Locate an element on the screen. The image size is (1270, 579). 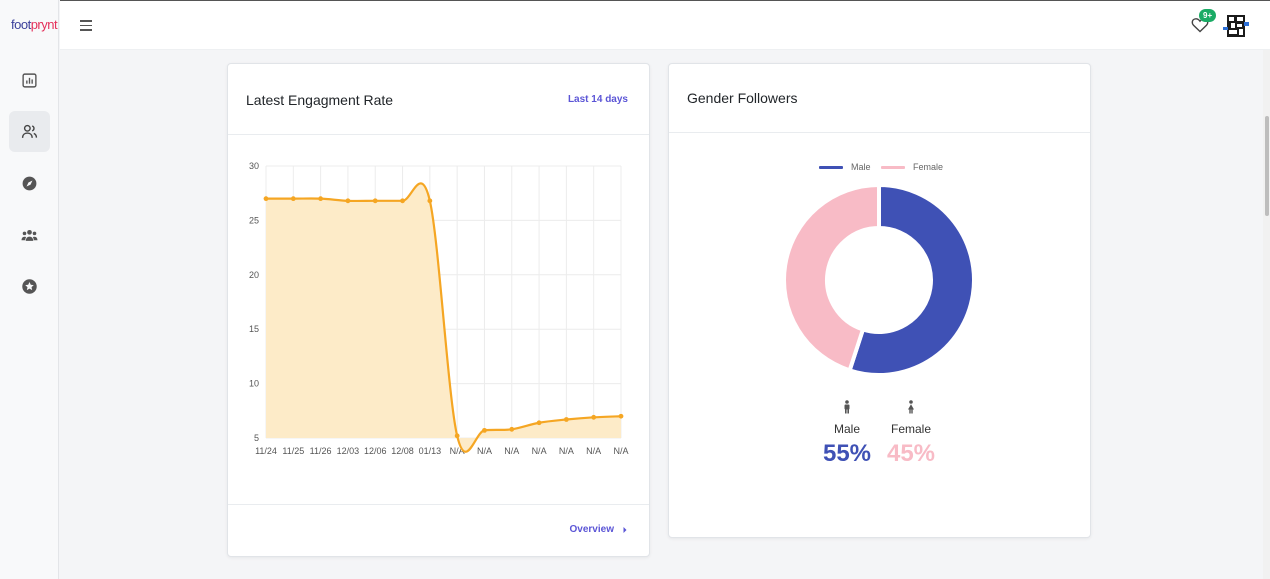
star-icon is located at coordinates (29, 286).